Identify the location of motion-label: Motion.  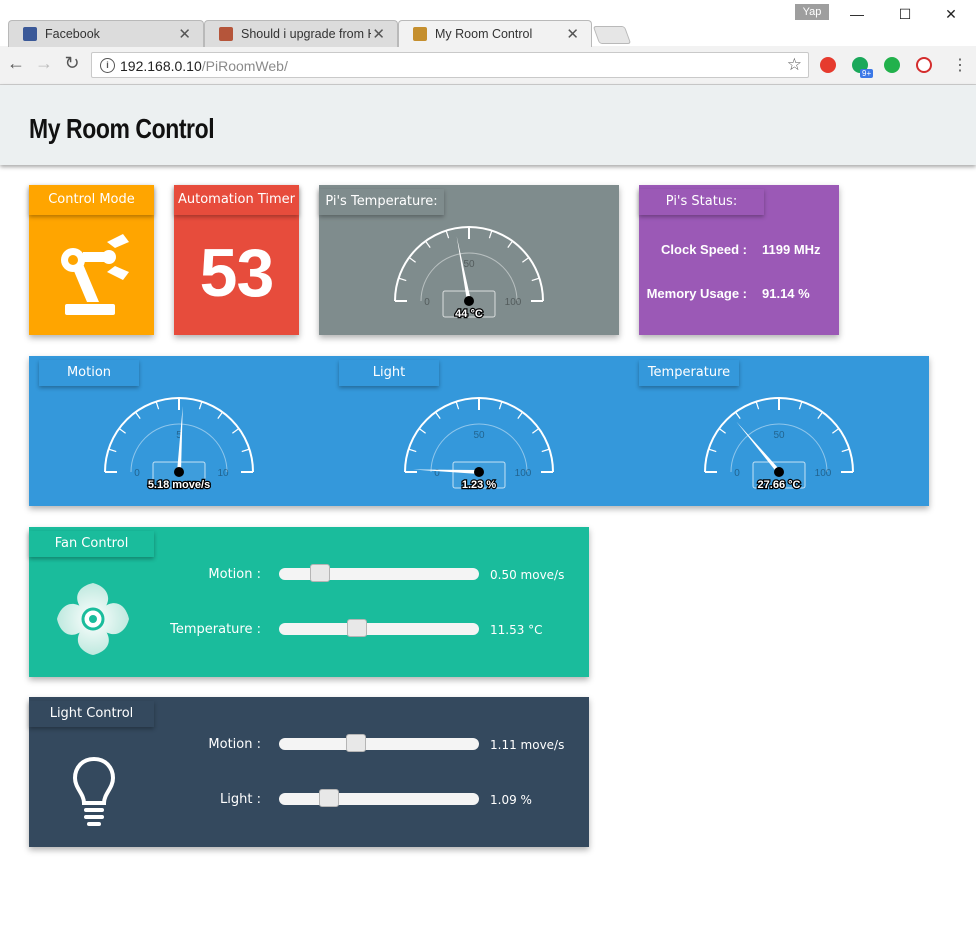
(89, 373).